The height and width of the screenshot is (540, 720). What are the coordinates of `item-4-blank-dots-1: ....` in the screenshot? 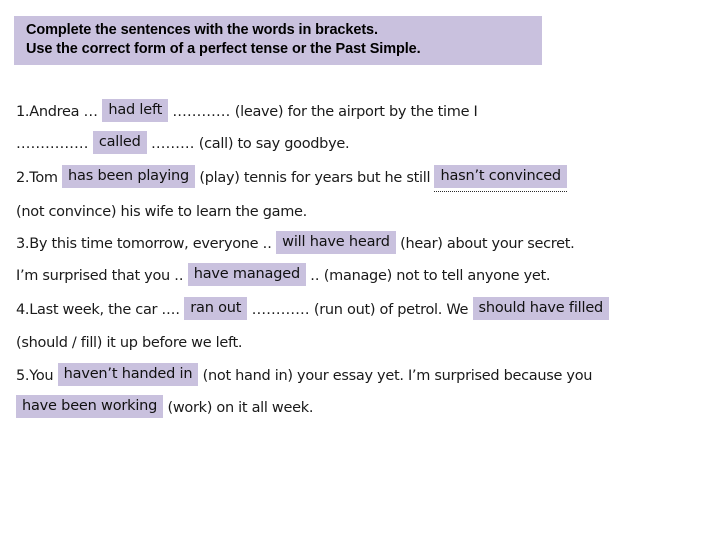 It's located at (170, 310).